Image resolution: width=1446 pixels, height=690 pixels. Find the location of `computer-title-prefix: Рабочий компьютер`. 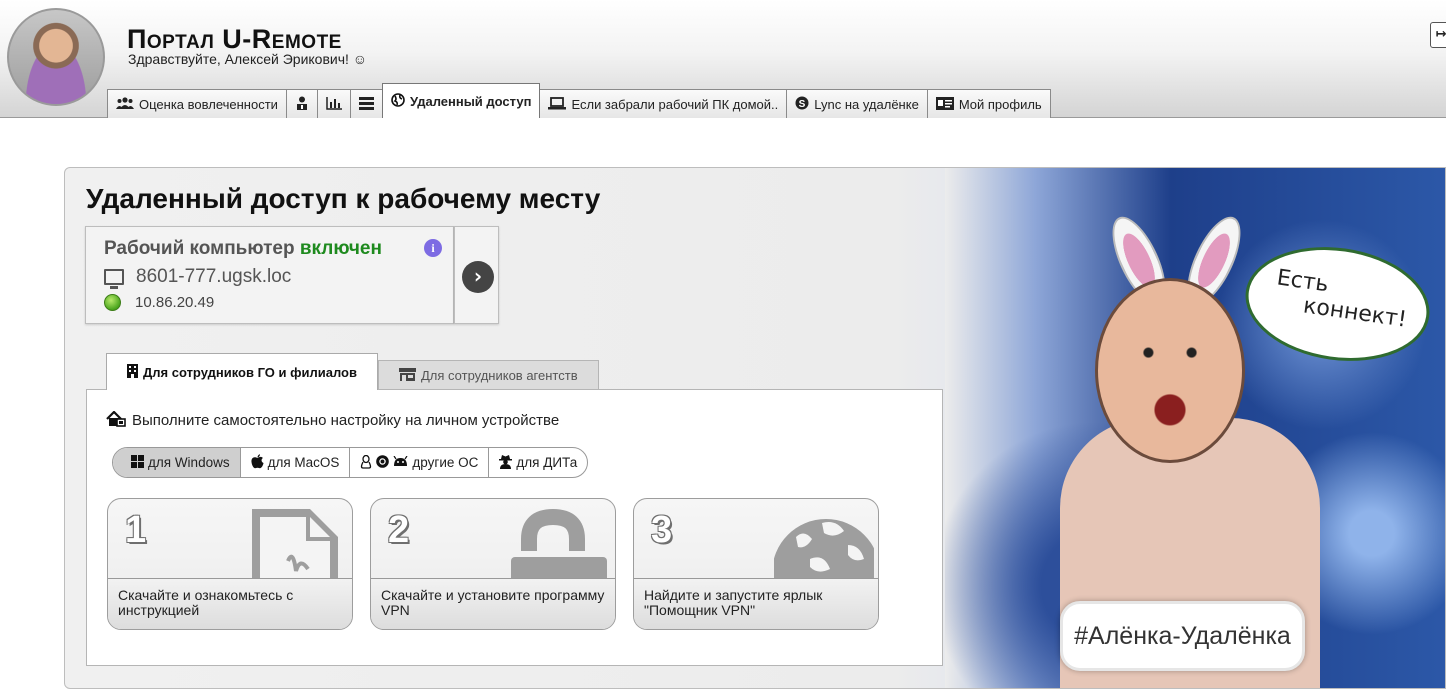

computer-title-prefix: Рабочий компьютер is located at coordinates (199, 248).